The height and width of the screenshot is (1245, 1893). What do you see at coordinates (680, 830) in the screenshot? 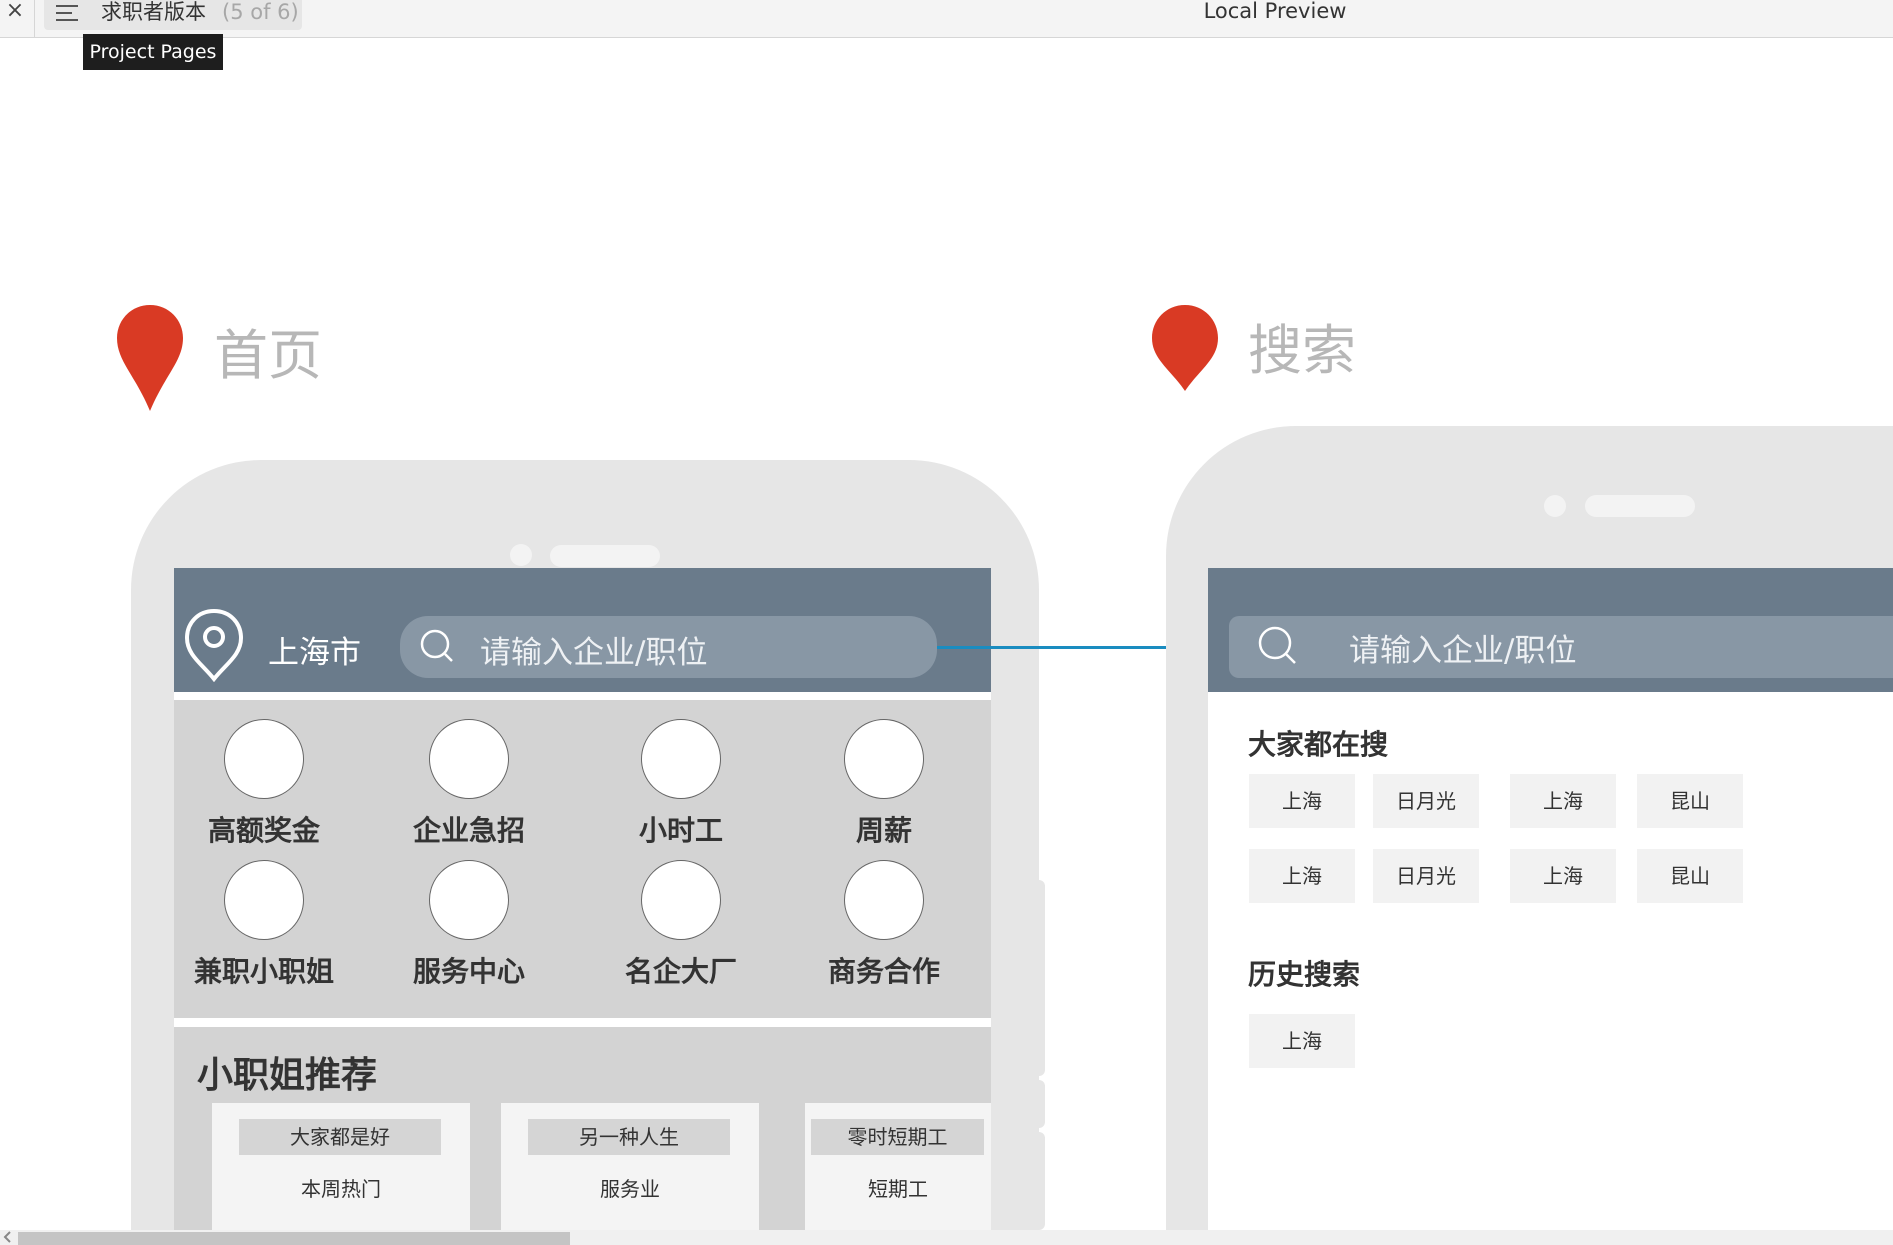
I see `category-label: 小时工` at bounding box center [680, 830].